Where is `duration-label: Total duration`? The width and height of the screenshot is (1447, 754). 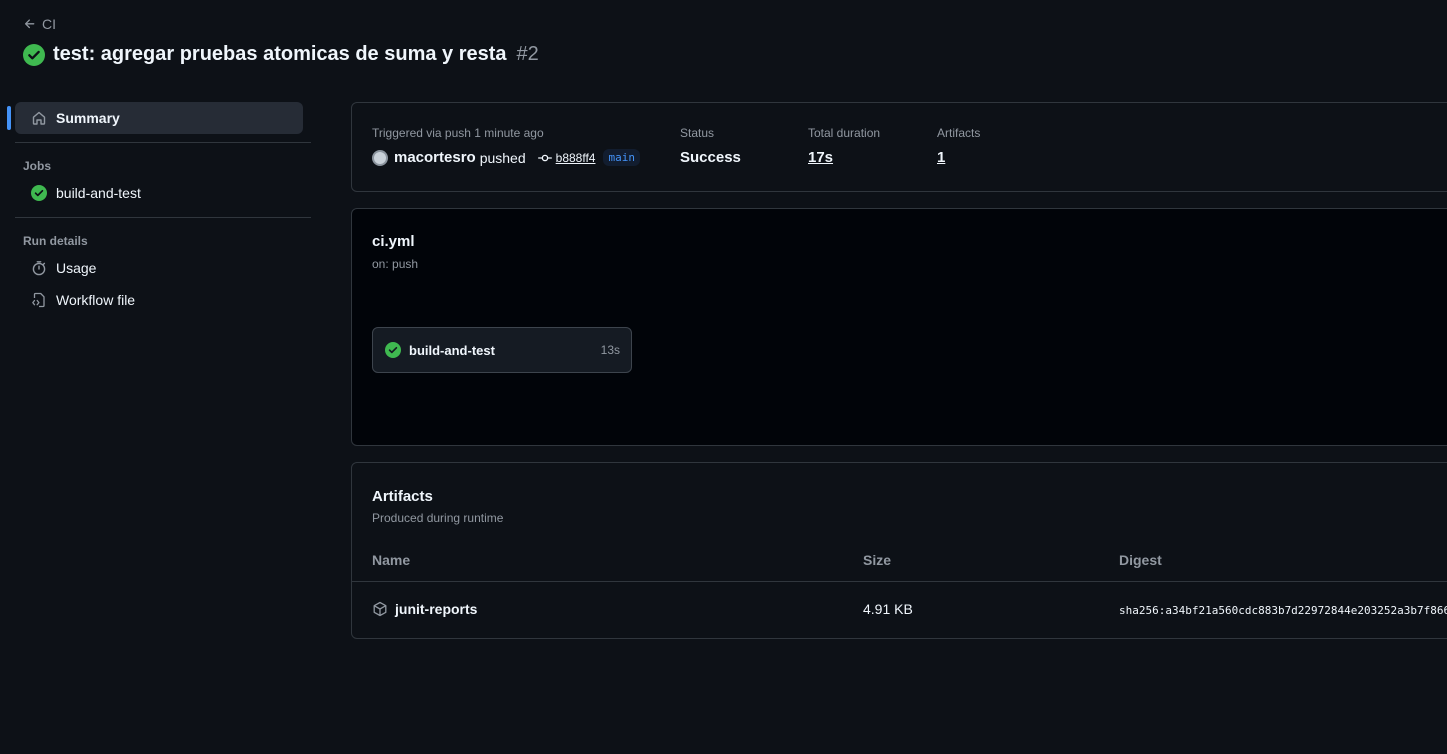 duration-label: Total duration is located at coordinates (844, 133).